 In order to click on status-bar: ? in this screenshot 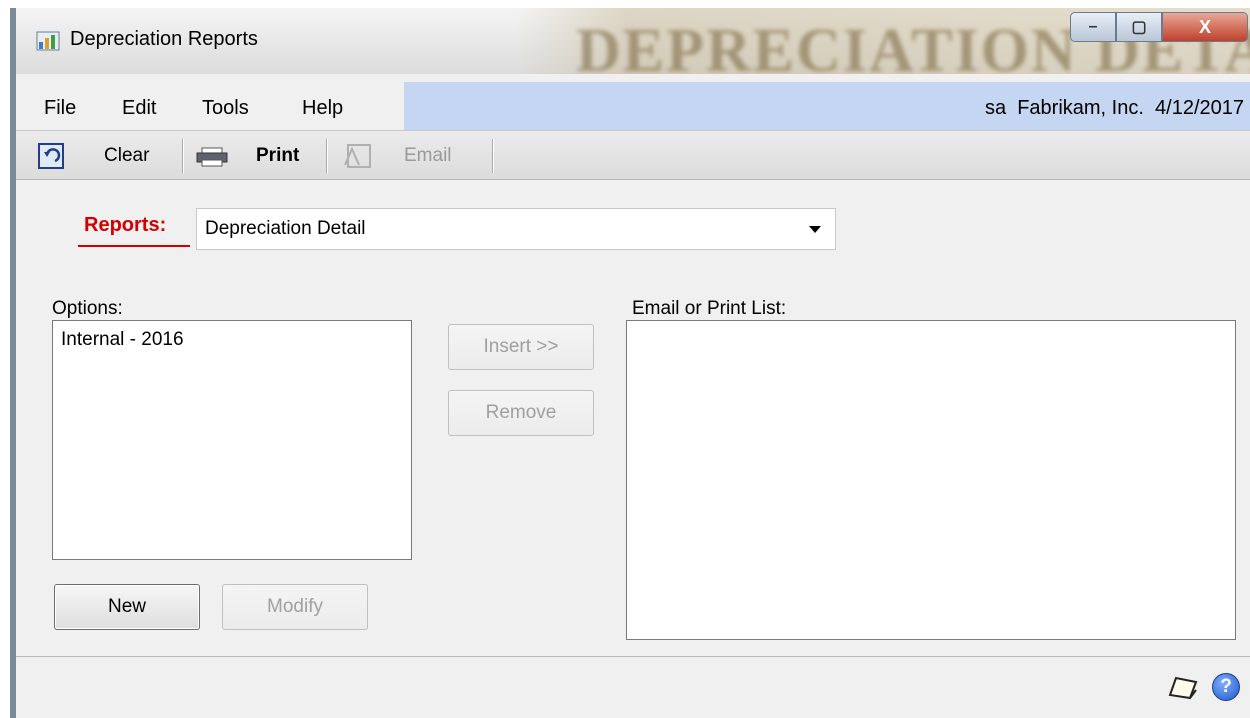, I will do `click(633, 687)`.